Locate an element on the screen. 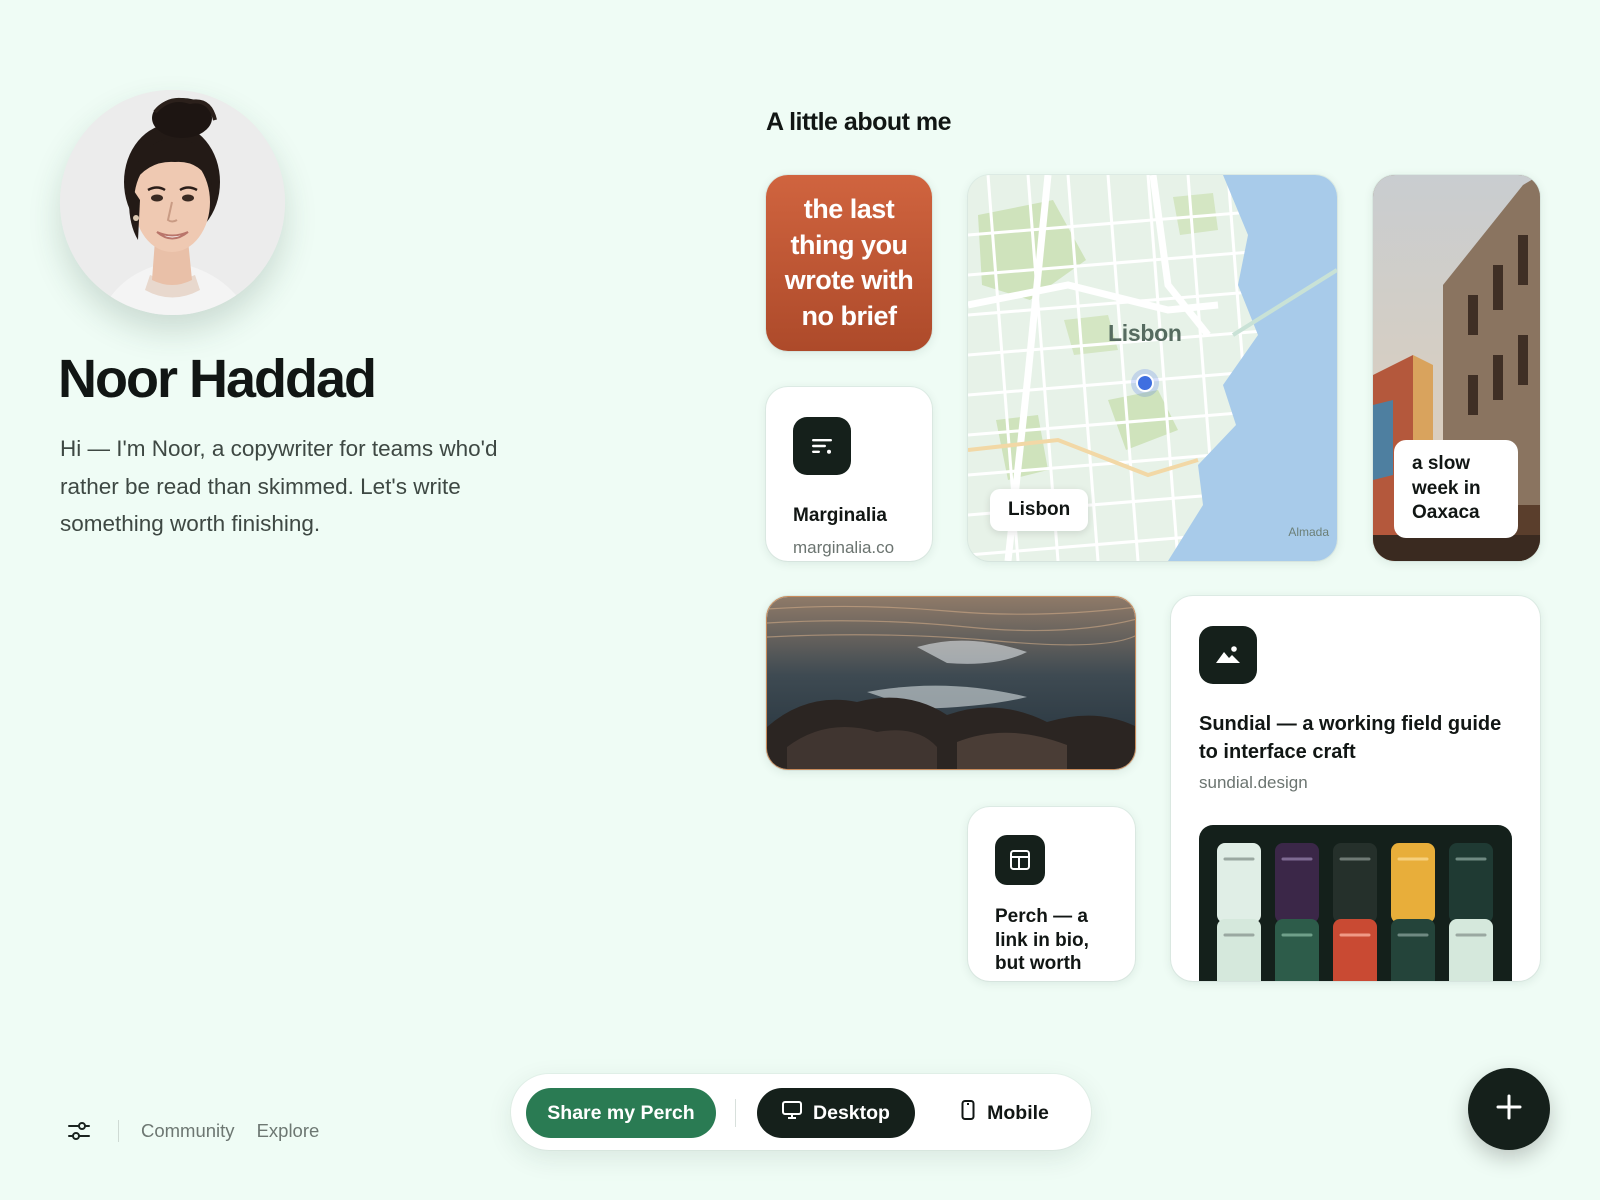  toolbar-divider is located at coordinates (735, 1113).